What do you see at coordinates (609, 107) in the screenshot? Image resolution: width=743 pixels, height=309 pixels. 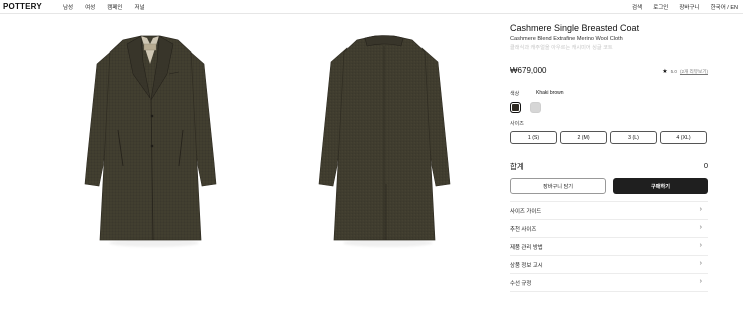 I see `color-swatches` at bounding box center [609, 107].